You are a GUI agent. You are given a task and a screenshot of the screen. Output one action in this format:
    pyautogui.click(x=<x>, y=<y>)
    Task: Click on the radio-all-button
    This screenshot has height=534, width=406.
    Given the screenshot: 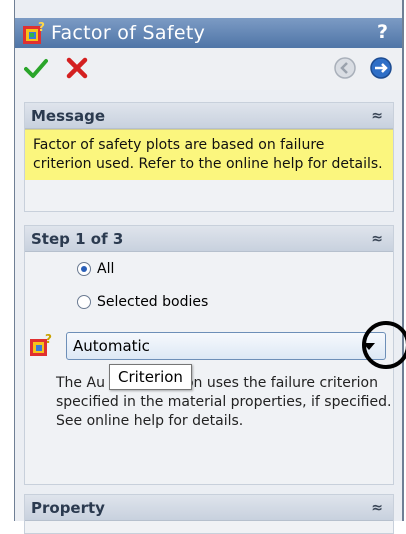 What is the action you would take?
    pyautogui.click(x=84, y=269)
    